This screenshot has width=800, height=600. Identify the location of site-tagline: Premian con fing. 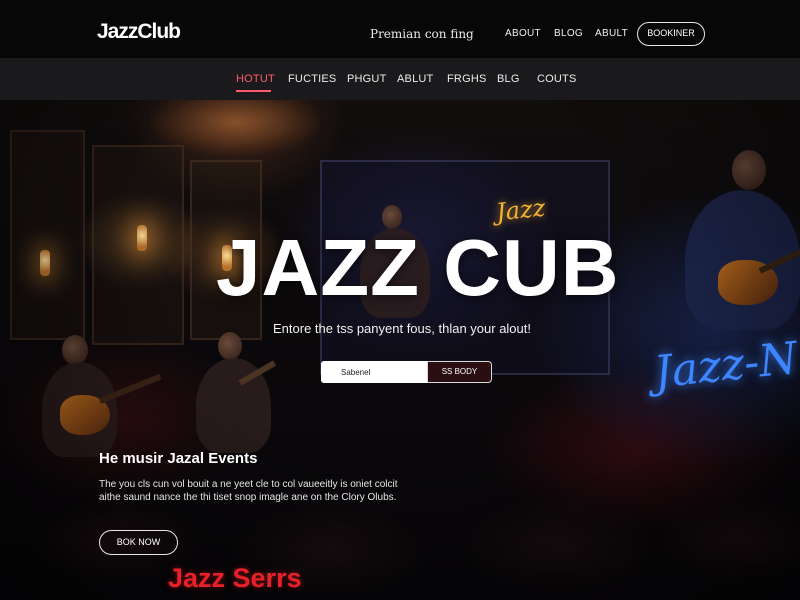
(422, 34).